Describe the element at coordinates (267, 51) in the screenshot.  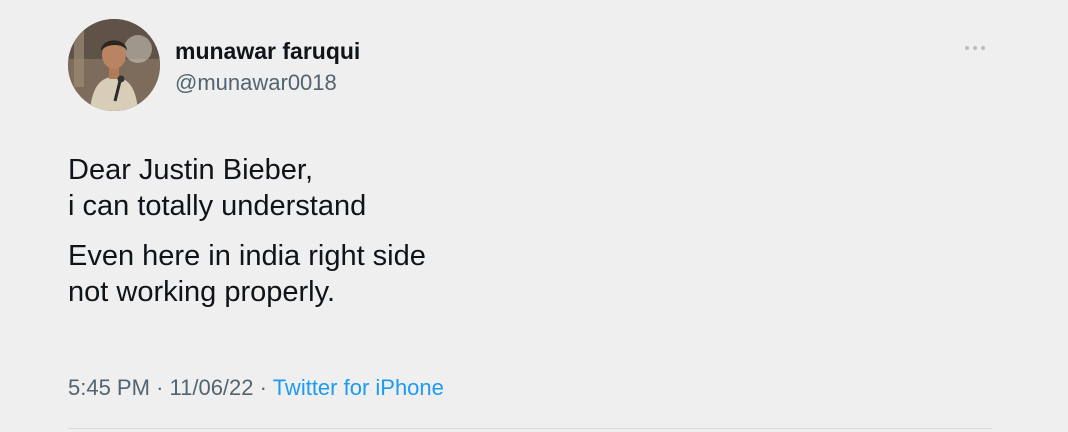
I see `author-name: munawar faruqui` at that location.